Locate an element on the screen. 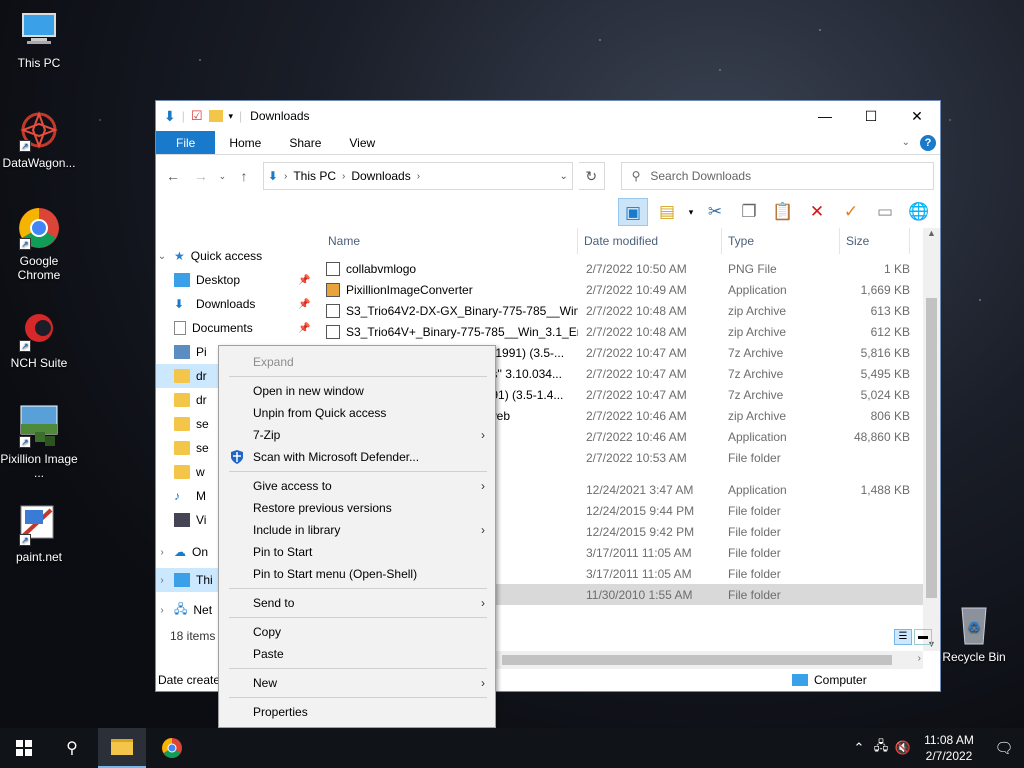  desktop-icon-this-pc: This PC is located at coordinates (39, 39).